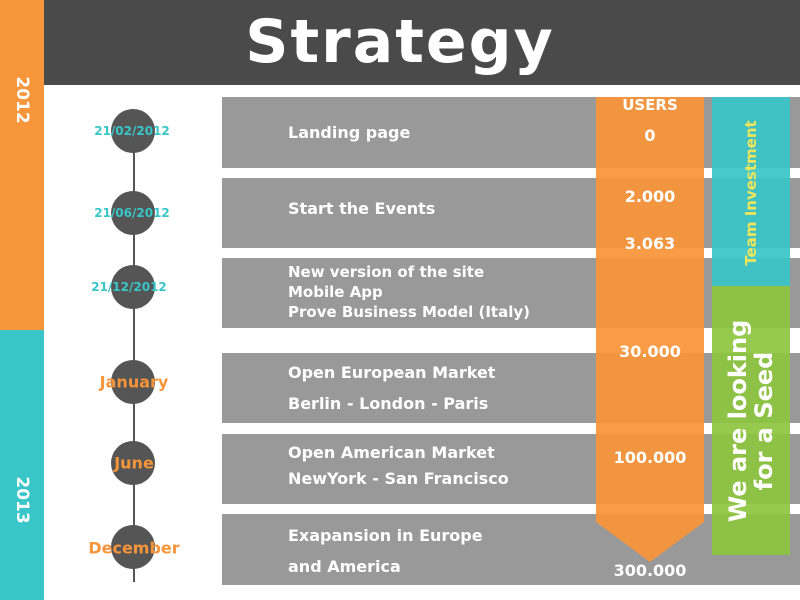  I want to click on milestone-text: Start the Events, so click(362, 208).